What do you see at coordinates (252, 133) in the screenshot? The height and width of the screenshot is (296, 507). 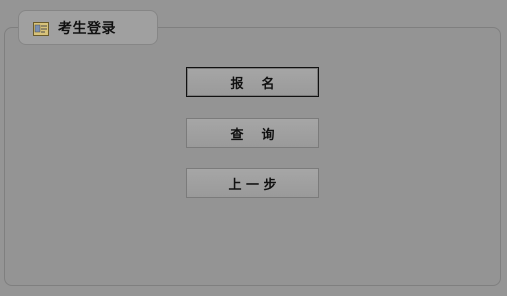 I see `query-button: 查 询` at bounding box center [252, 133].